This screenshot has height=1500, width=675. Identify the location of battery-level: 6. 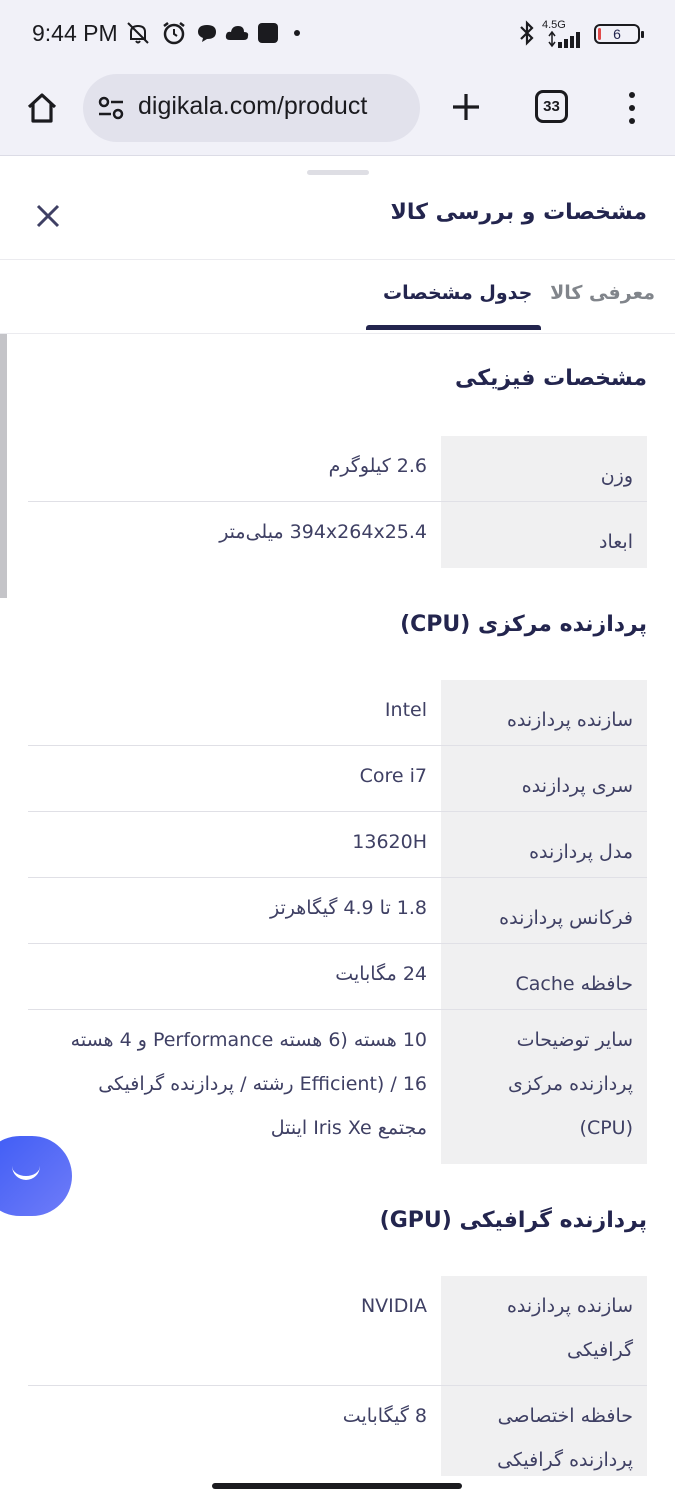
(617, 34).